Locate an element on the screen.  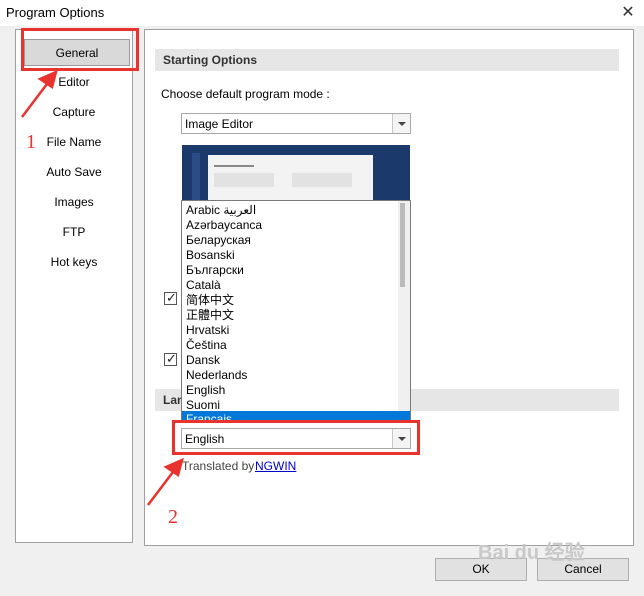
annotation-step-2: 2 is located at coordinates (173, 517).